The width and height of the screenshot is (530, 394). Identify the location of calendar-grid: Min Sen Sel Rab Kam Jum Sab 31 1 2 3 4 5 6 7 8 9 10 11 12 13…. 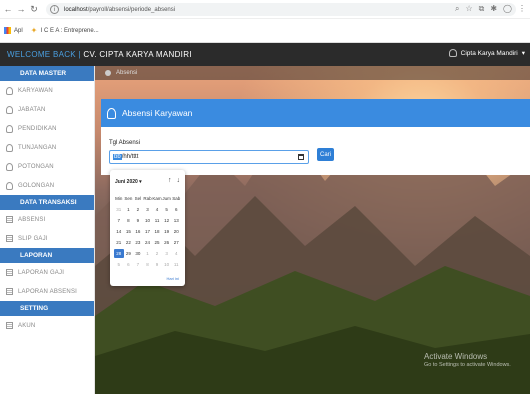
(147, 231).